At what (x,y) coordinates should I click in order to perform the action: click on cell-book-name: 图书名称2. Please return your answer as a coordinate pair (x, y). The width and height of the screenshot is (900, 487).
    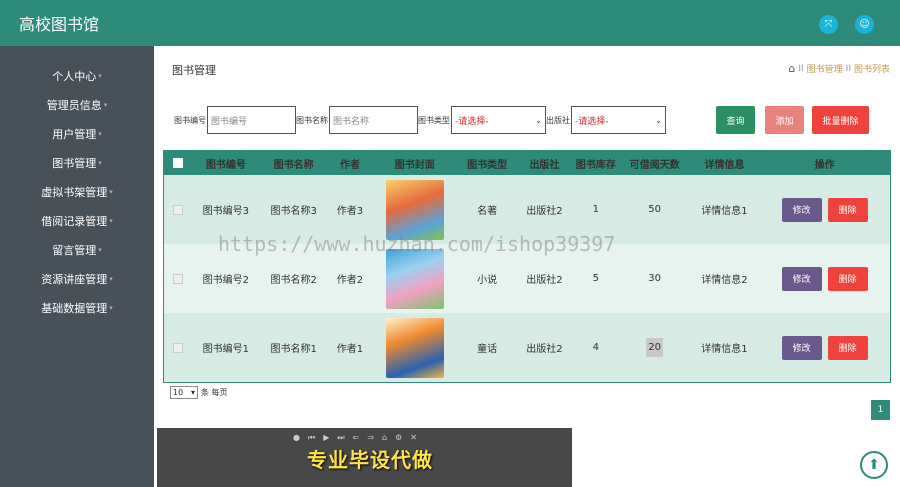
    Looking at the image, I should click on (293, 280).